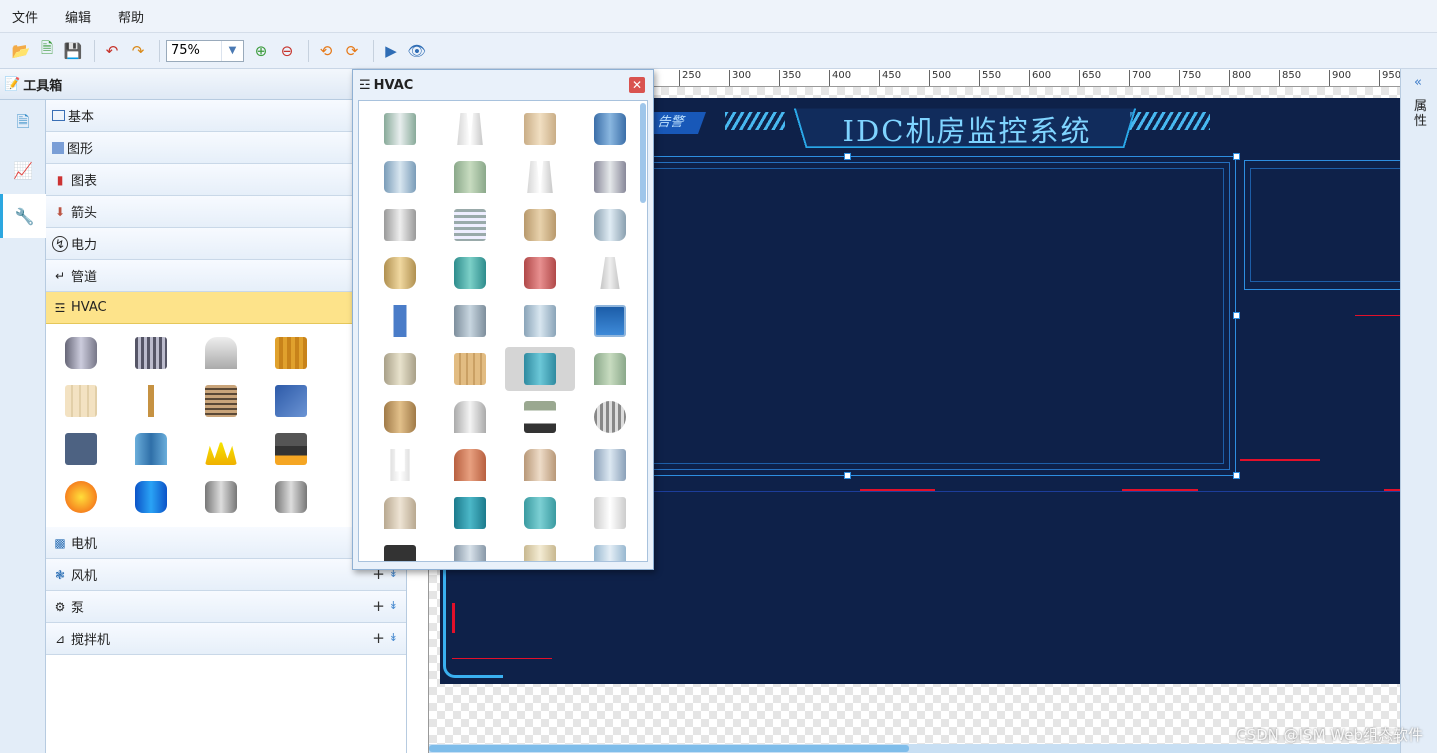  What do you see at coordinates (326, 51) in the screenshot?
I see `rotate-left-icon: ⟲` at bounding box center [326, 51].